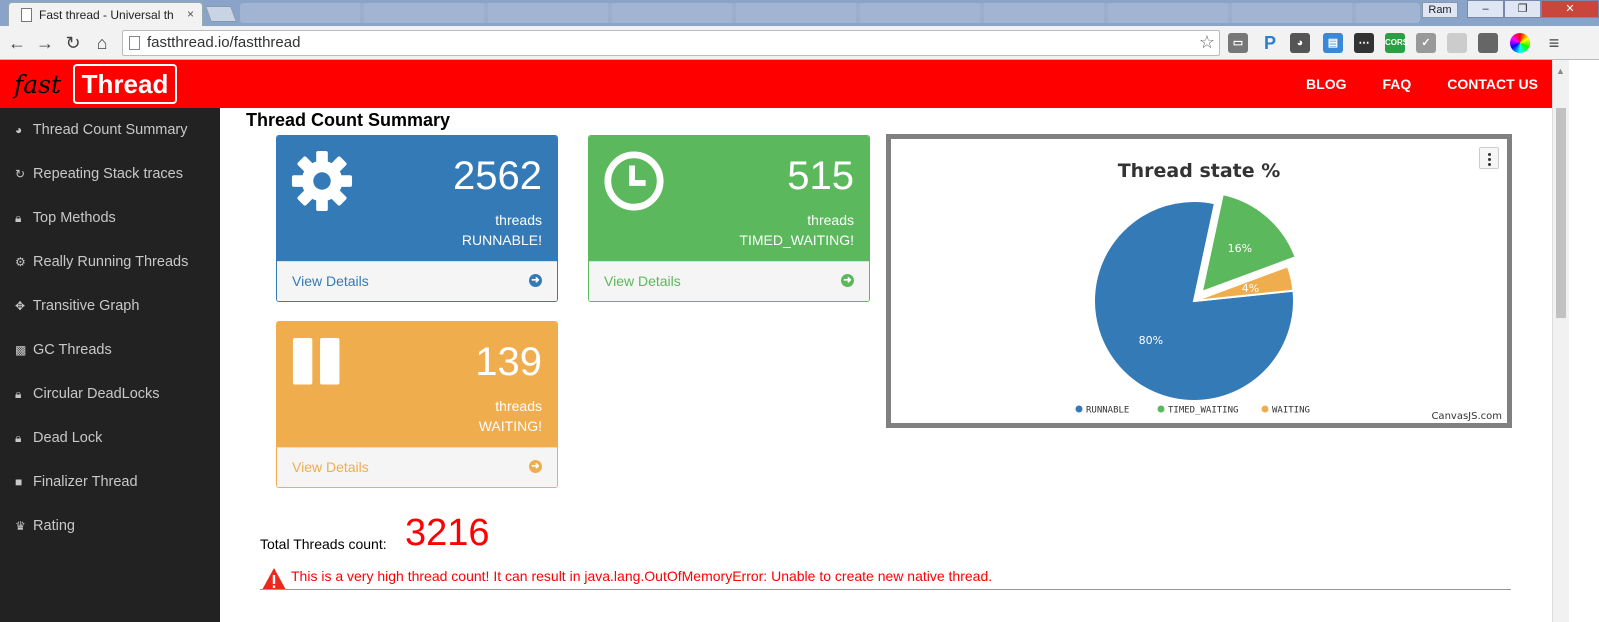 The width and height of the screenshot is (1599, 622). What do you see at coordinates (510, 426) in the screenshot?
I see `waiting-state: WAITING!` at bounding box center [510, 426].